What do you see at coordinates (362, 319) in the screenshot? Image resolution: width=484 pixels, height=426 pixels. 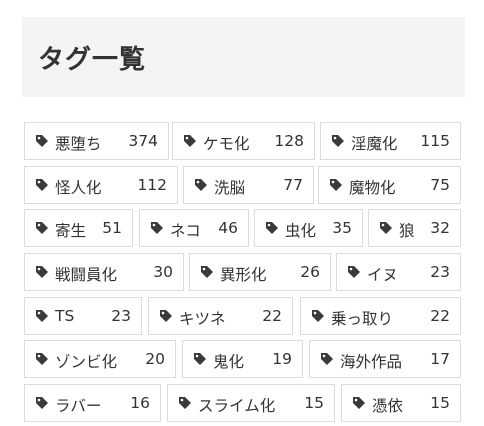 I see `tag-name: 乗っ取り` at bounding box center [362, 319].